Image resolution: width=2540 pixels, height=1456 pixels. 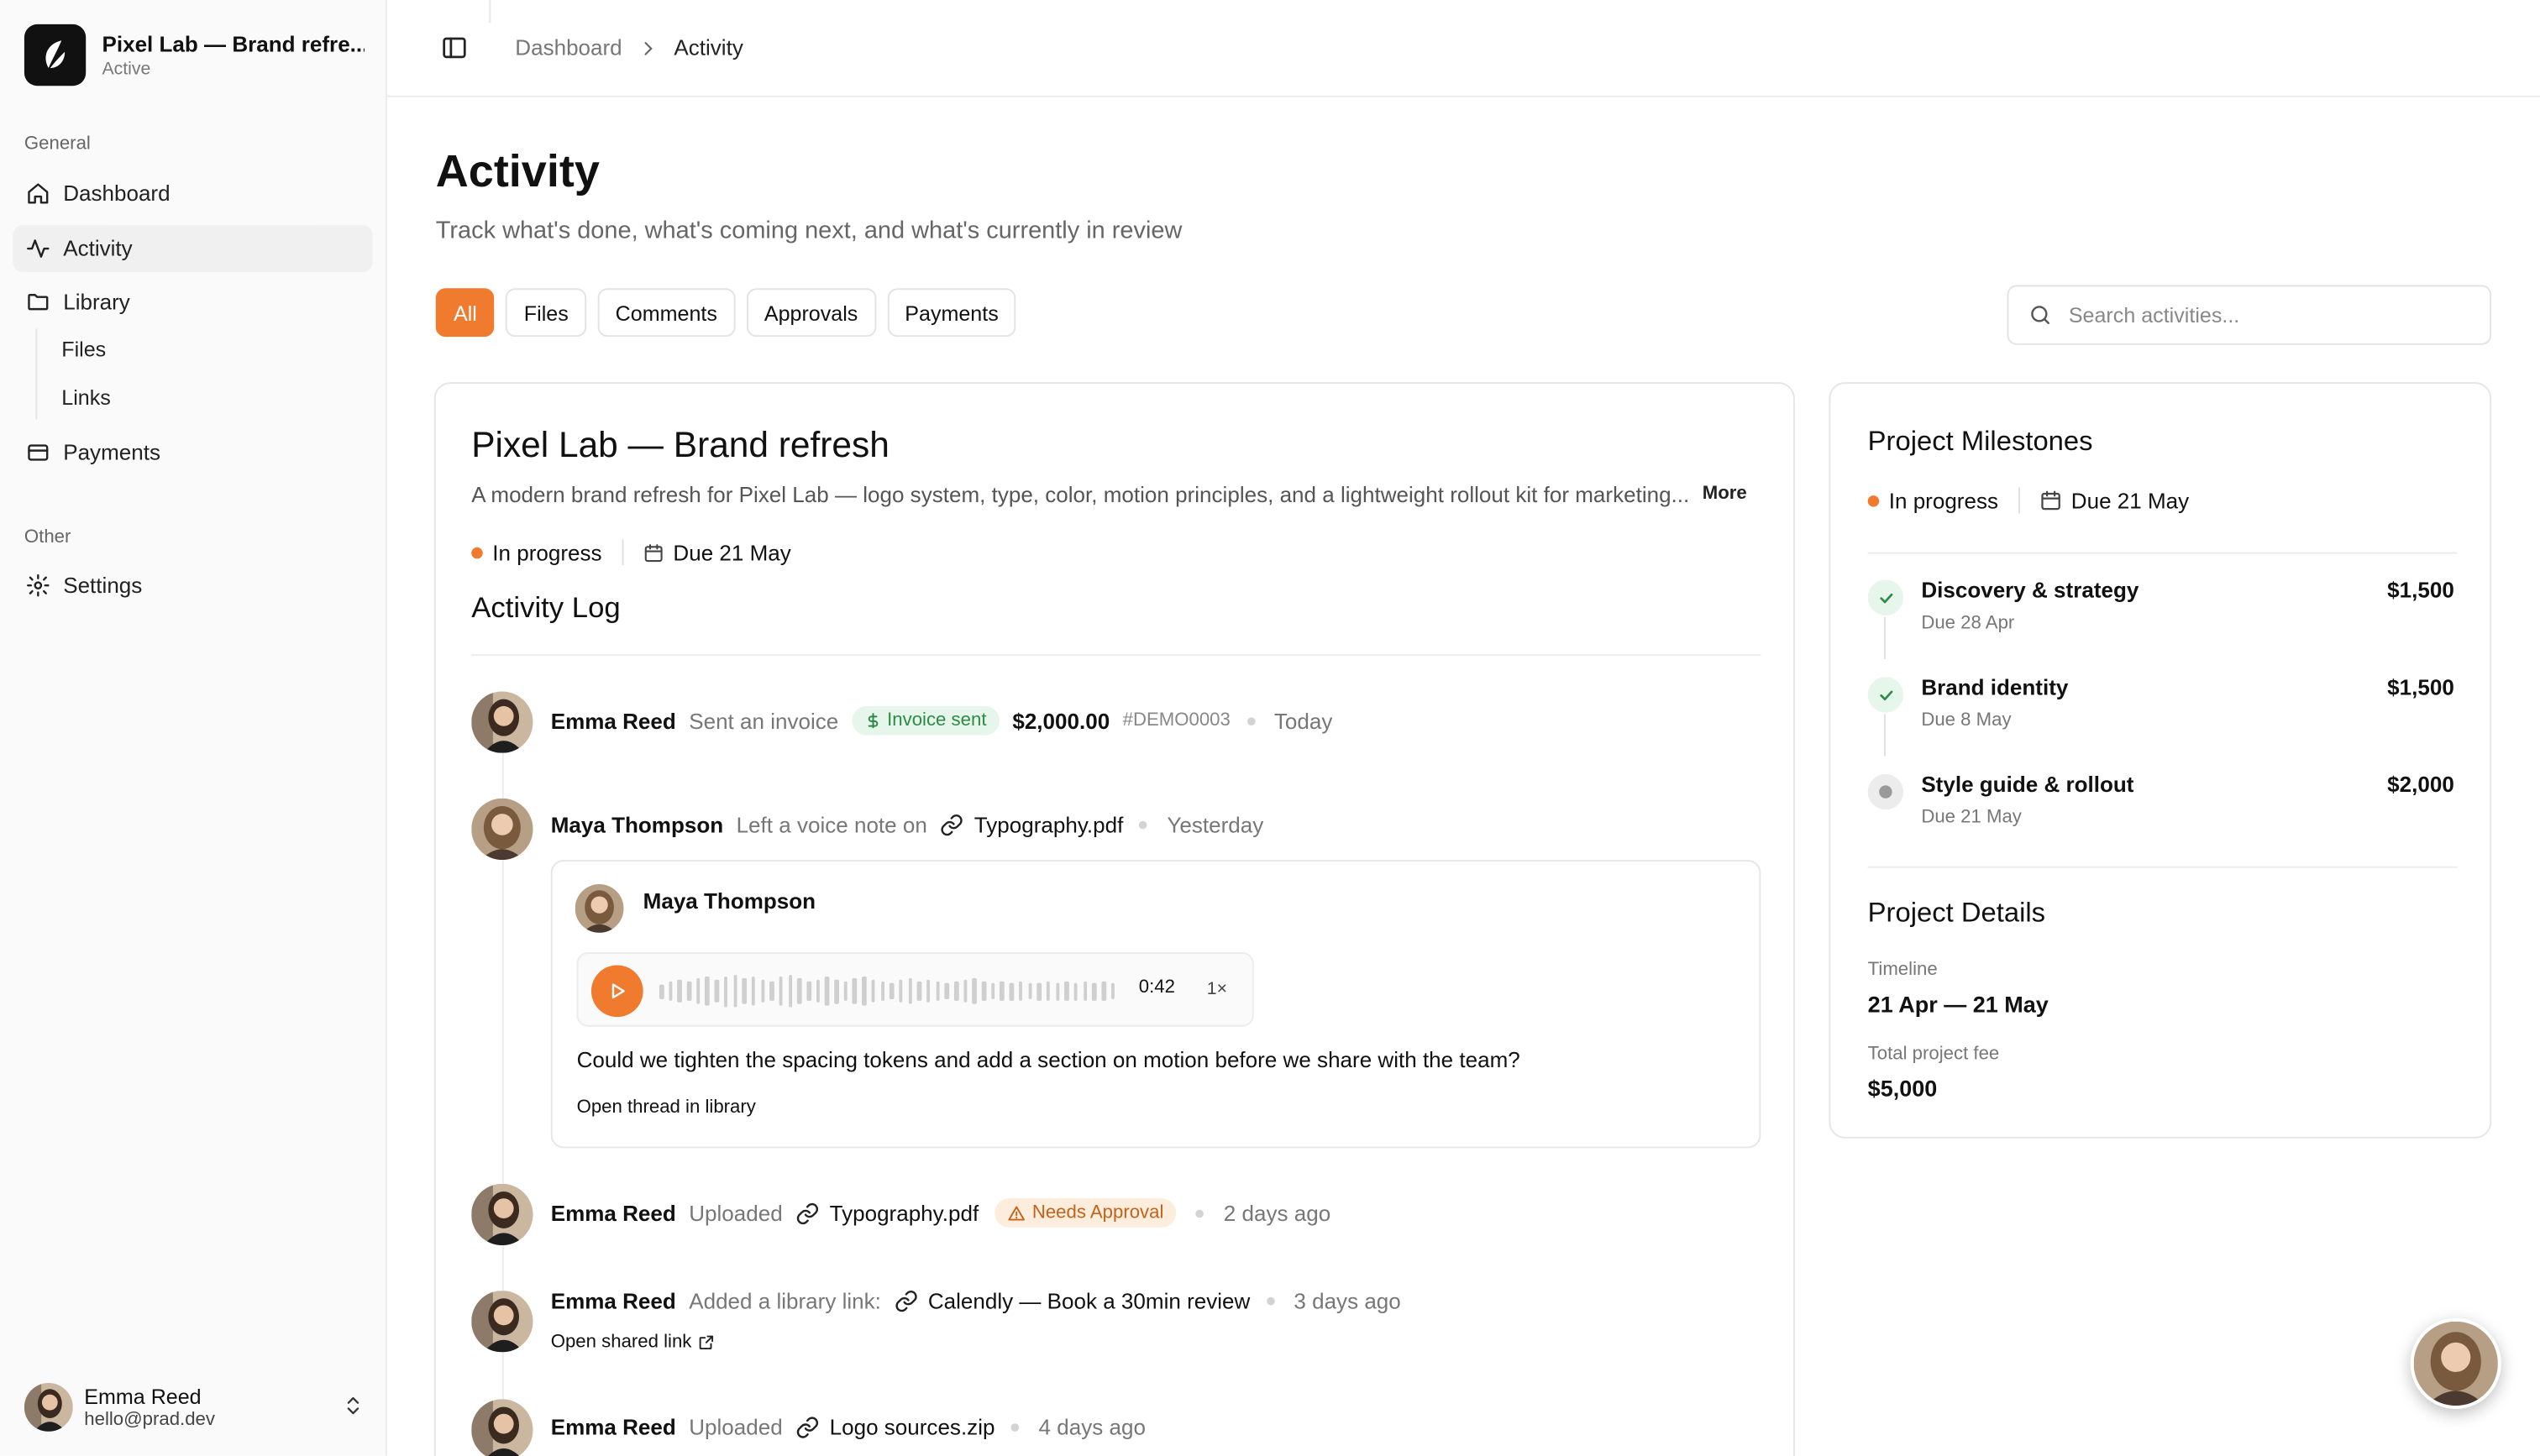 What do you see at coordinates (1277, 1213) in the screenshot?
I see `timestamp: 2 days ago` at bounding box center [1277, 1213].